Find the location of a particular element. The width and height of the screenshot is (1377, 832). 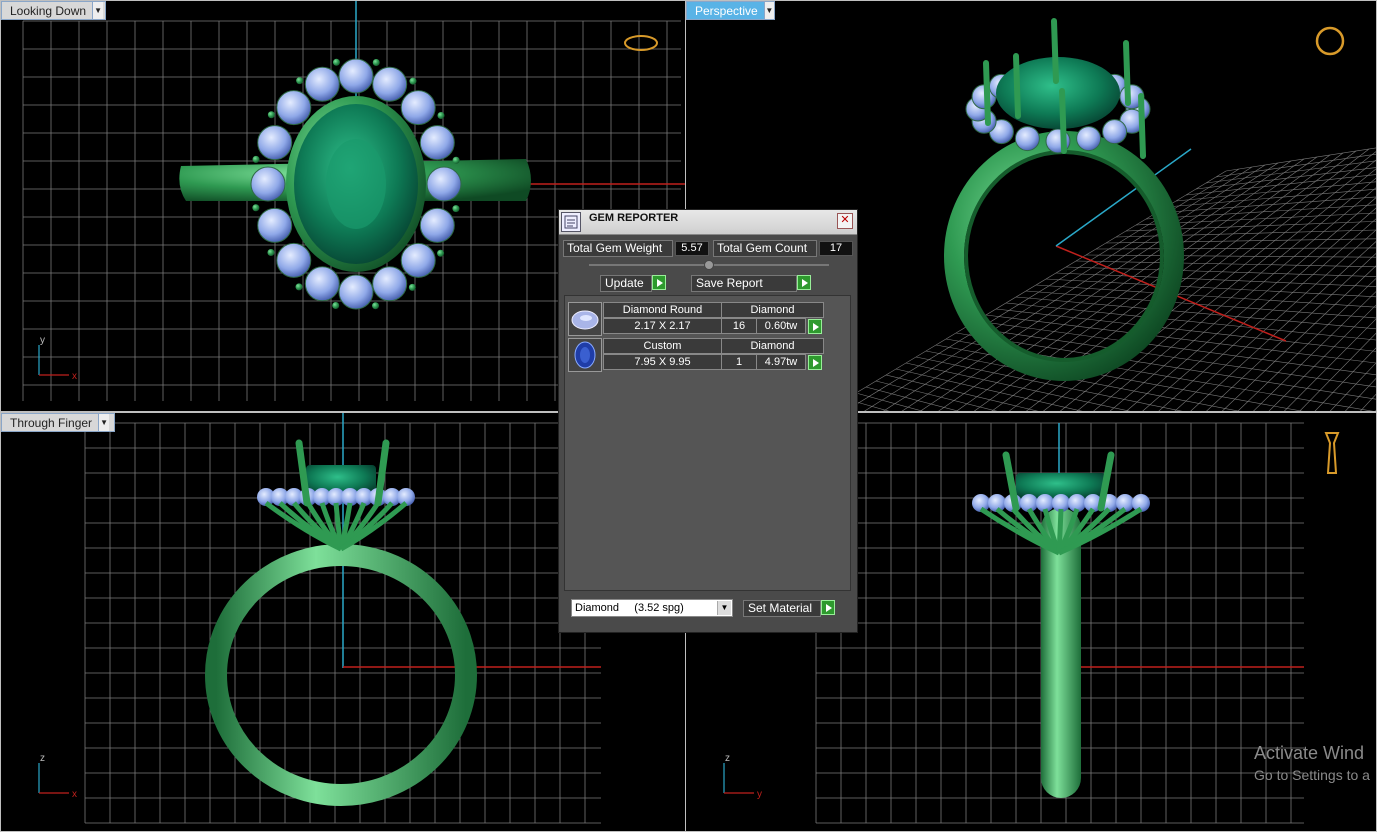

ring-band is located at coordinates (1064, 256).